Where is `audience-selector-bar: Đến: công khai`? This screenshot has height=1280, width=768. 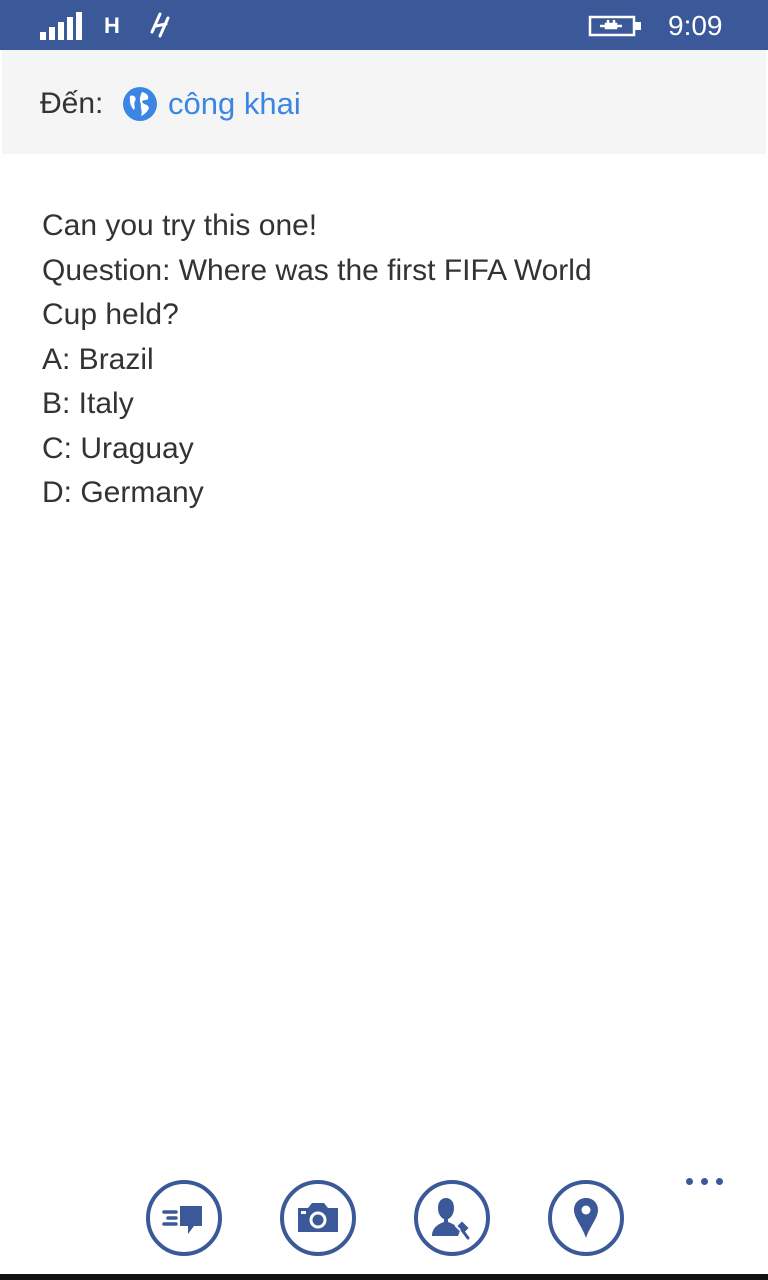 audience-selector-bar: Đến: công khai is located at coordinates (384, 102).